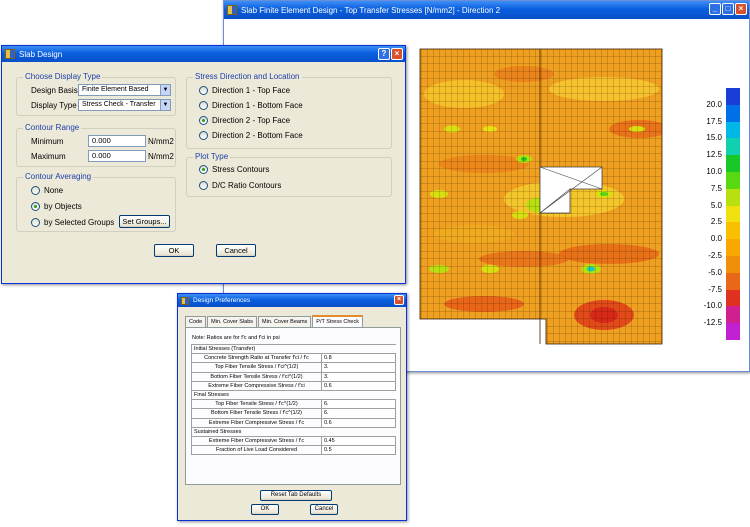 This screenshot has width=750, height=527. What do you see at coordinates (256, 395) in the screenshot?
I see `row-label: Final Stresses` at bounding box center [256, 395].